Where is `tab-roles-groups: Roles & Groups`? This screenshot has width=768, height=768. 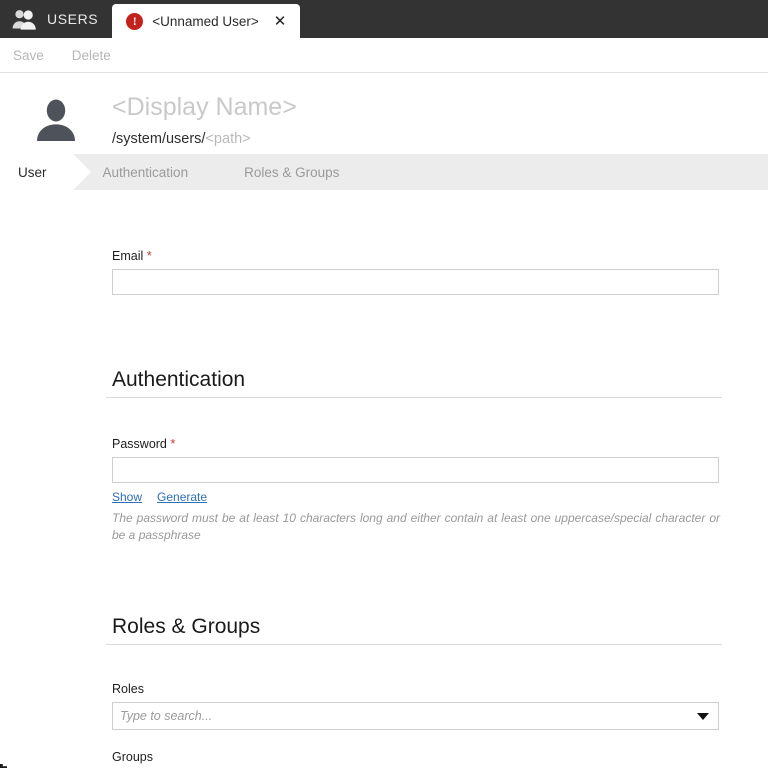
tab-roles-groups: Roles & Groups is located at coordinates (289, 172).